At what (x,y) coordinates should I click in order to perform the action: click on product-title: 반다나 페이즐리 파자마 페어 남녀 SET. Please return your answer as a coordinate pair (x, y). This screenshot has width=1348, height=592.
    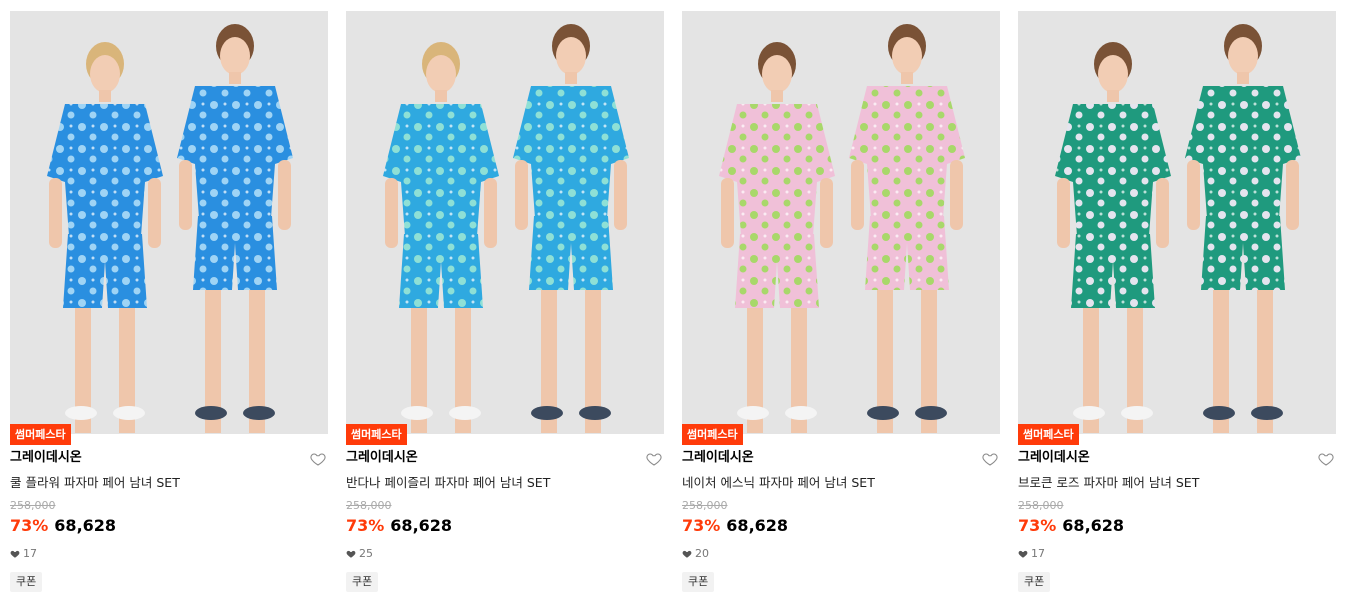
    Looking at the image, I should click on (448, 483).